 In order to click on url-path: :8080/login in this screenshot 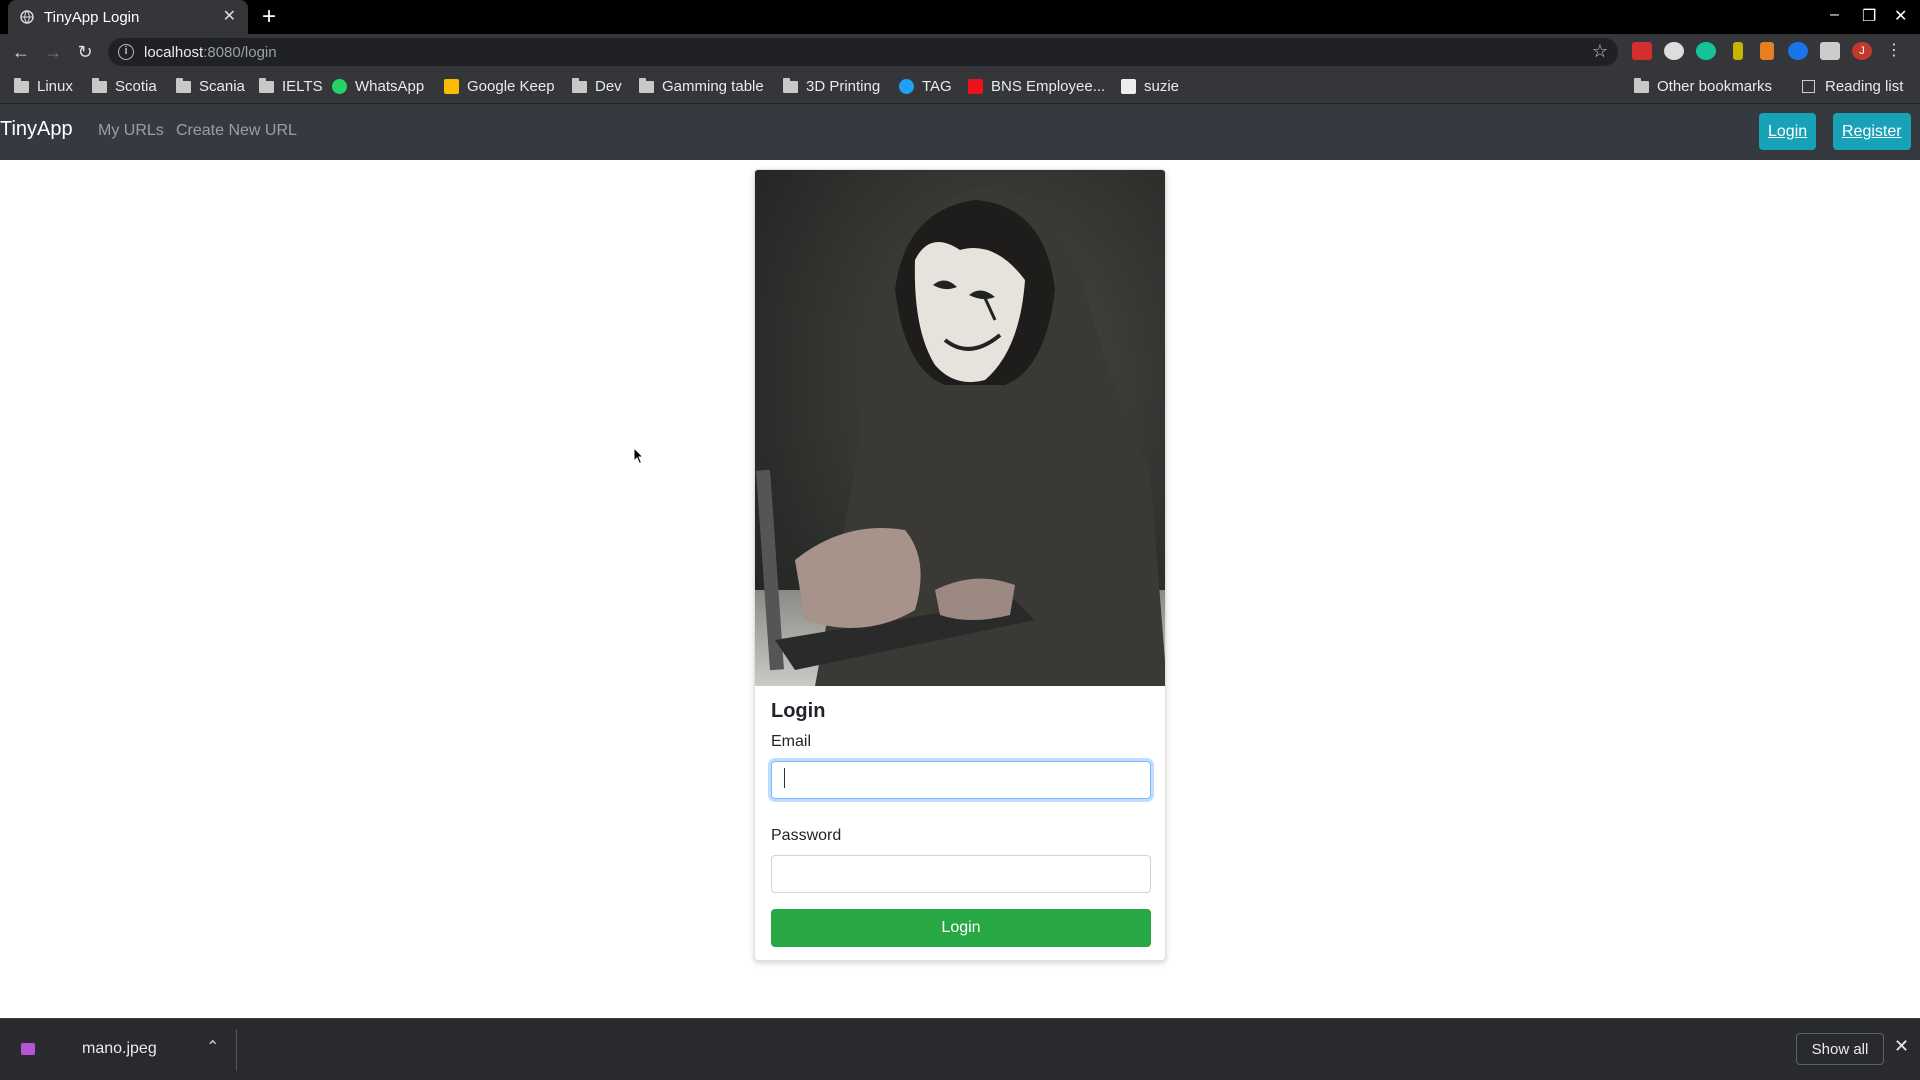, I will do `click(240, 52)`.